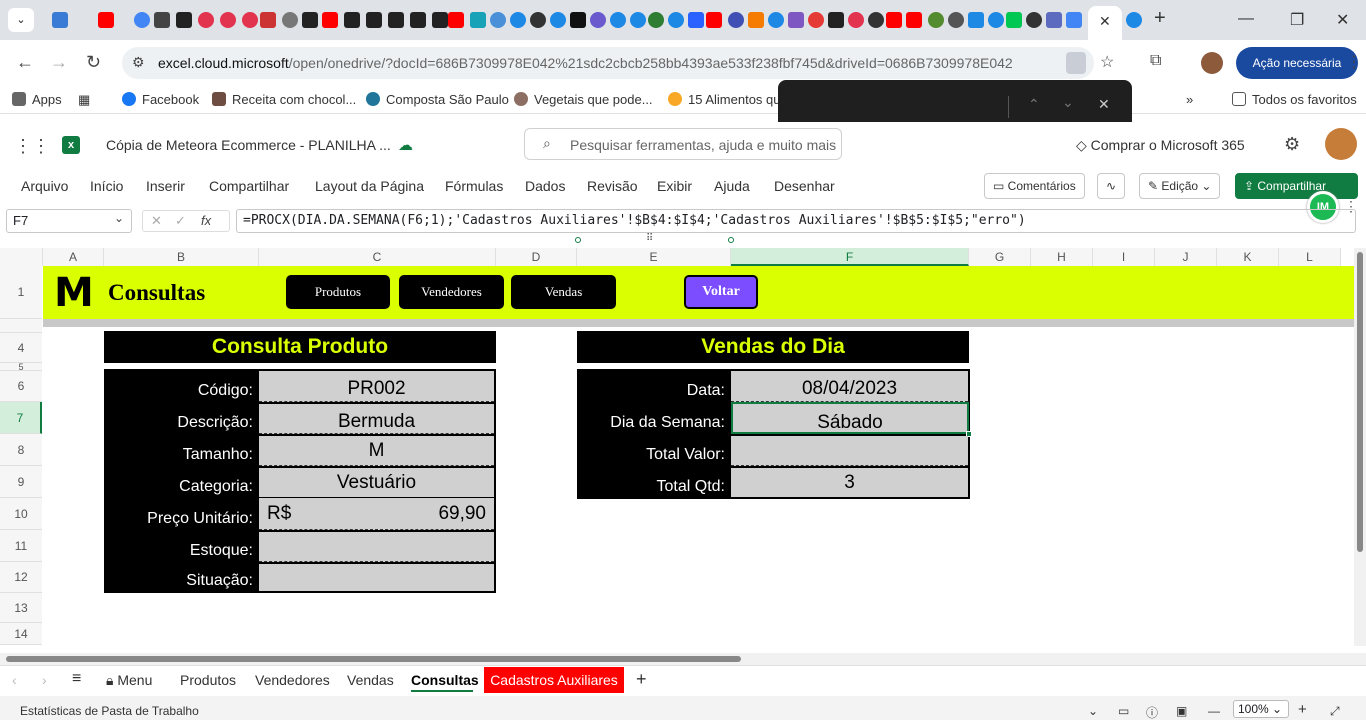 The image size is (1366, 721). I want to click on col-header-a: A, so click(73, 257).